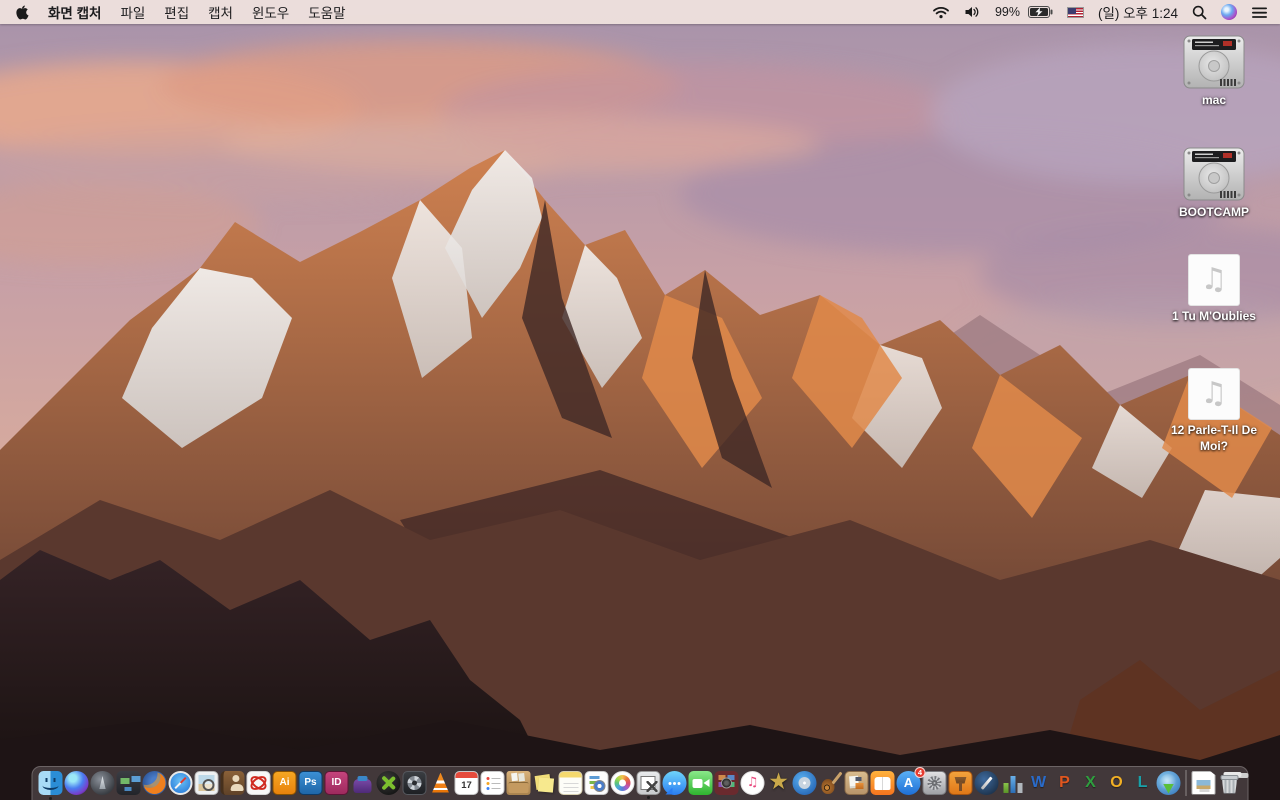 The width and height of the screenshot is (1280, 800). I want to click on dock-item-video-downloader-icon, so click(1168, 782).